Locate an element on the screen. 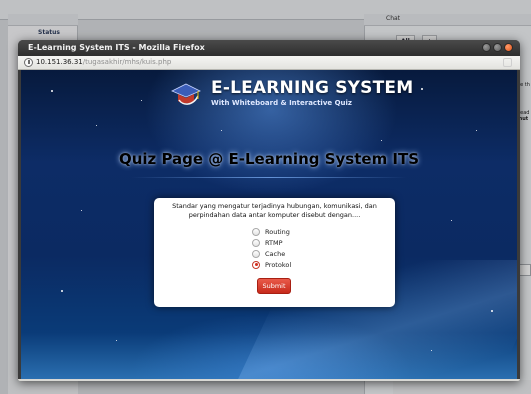 Image resolution: width=531 pixels, height=394 pixels. option-label: Protokol is located at coordinates (278, 264).